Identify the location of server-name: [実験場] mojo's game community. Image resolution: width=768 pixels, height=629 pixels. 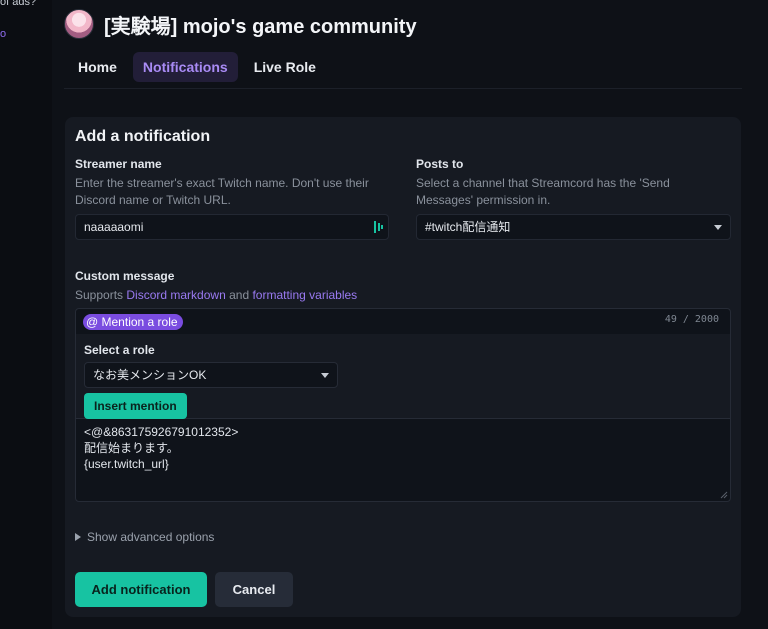
(260, 26).